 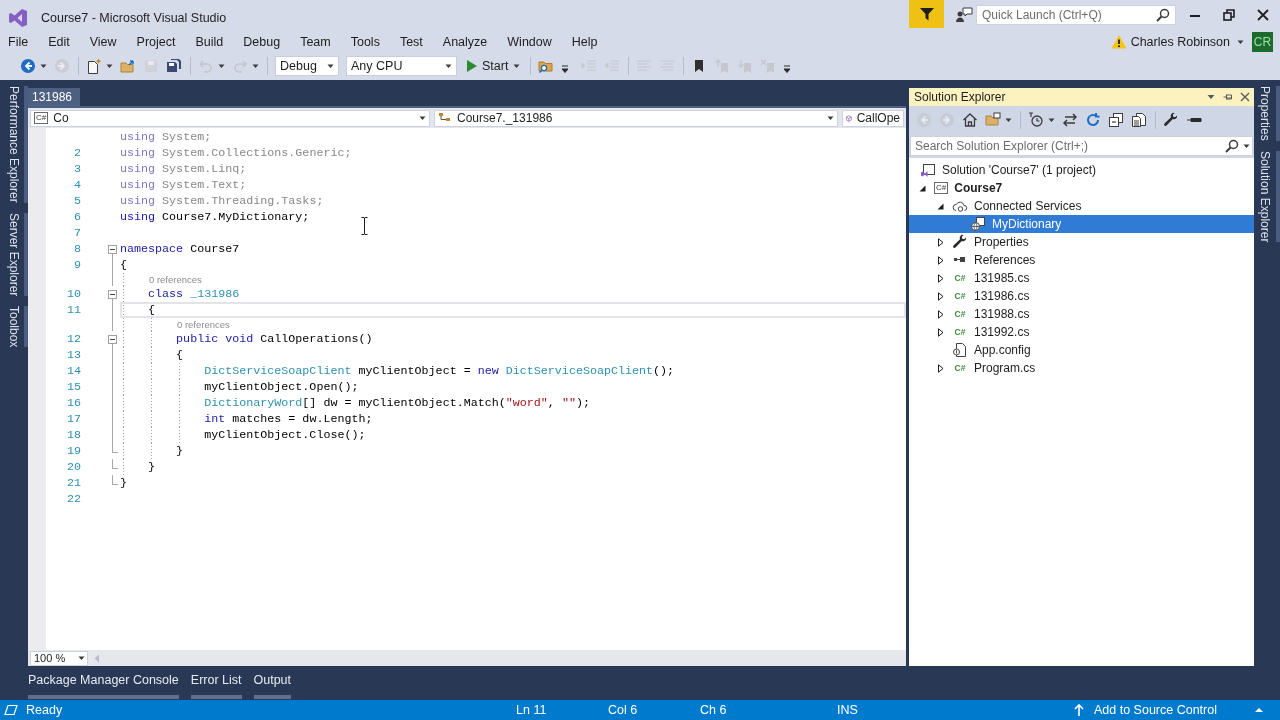 I want to click on menu-item: Build, so click(x=209, y=42).